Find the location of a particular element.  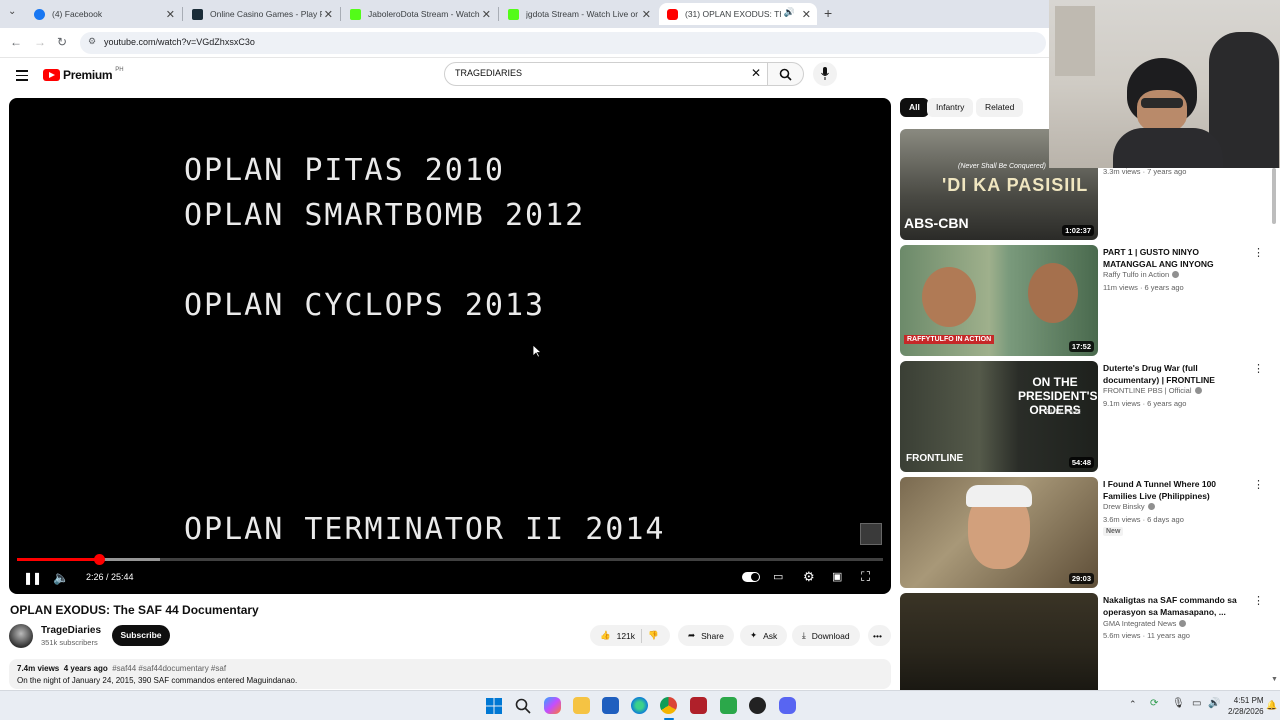

notification-bell-icon: 🔔 is located at coordinates (1271, 705).